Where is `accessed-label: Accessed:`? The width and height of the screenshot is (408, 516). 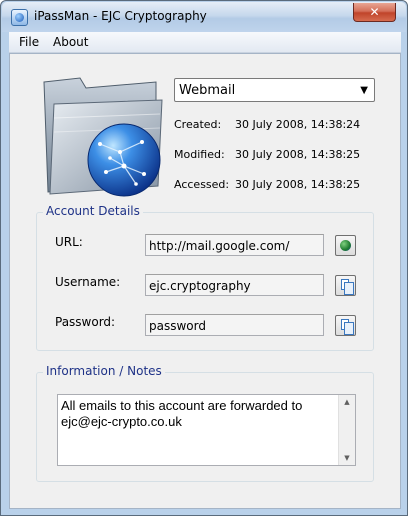
accessed-label: Accessed: is located at coordinates (202, 184).